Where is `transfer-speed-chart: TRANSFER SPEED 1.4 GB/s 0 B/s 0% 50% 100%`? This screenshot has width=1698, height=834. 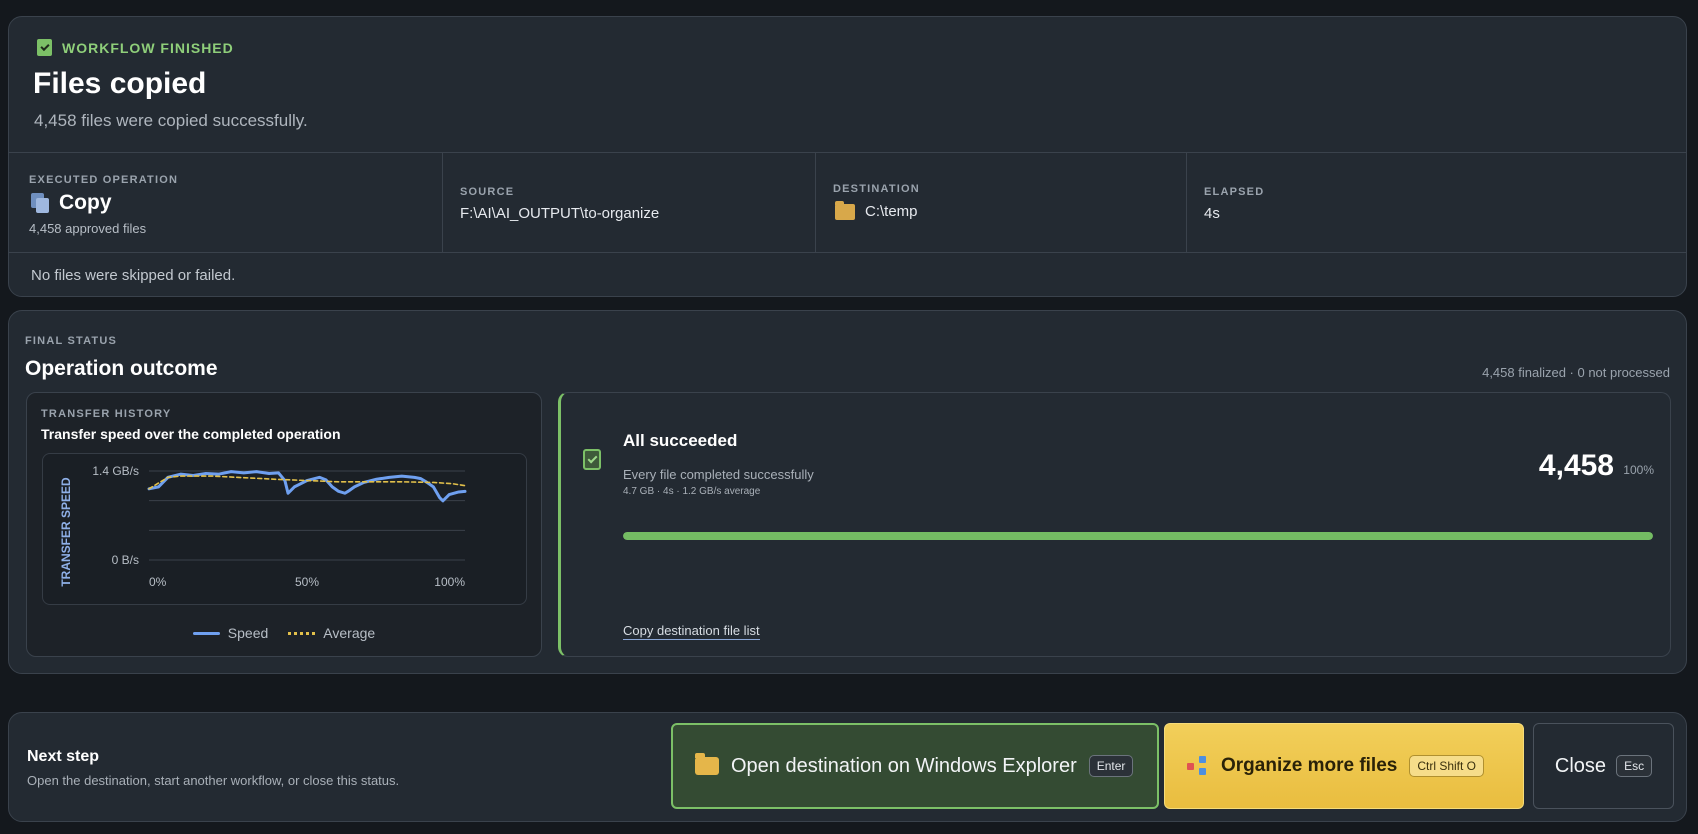 transfer-speed-chart: TRANSFER SPEED 1.4 GB/s 0 B/s 0% 50% 100% is located at coordinates (284, 529).